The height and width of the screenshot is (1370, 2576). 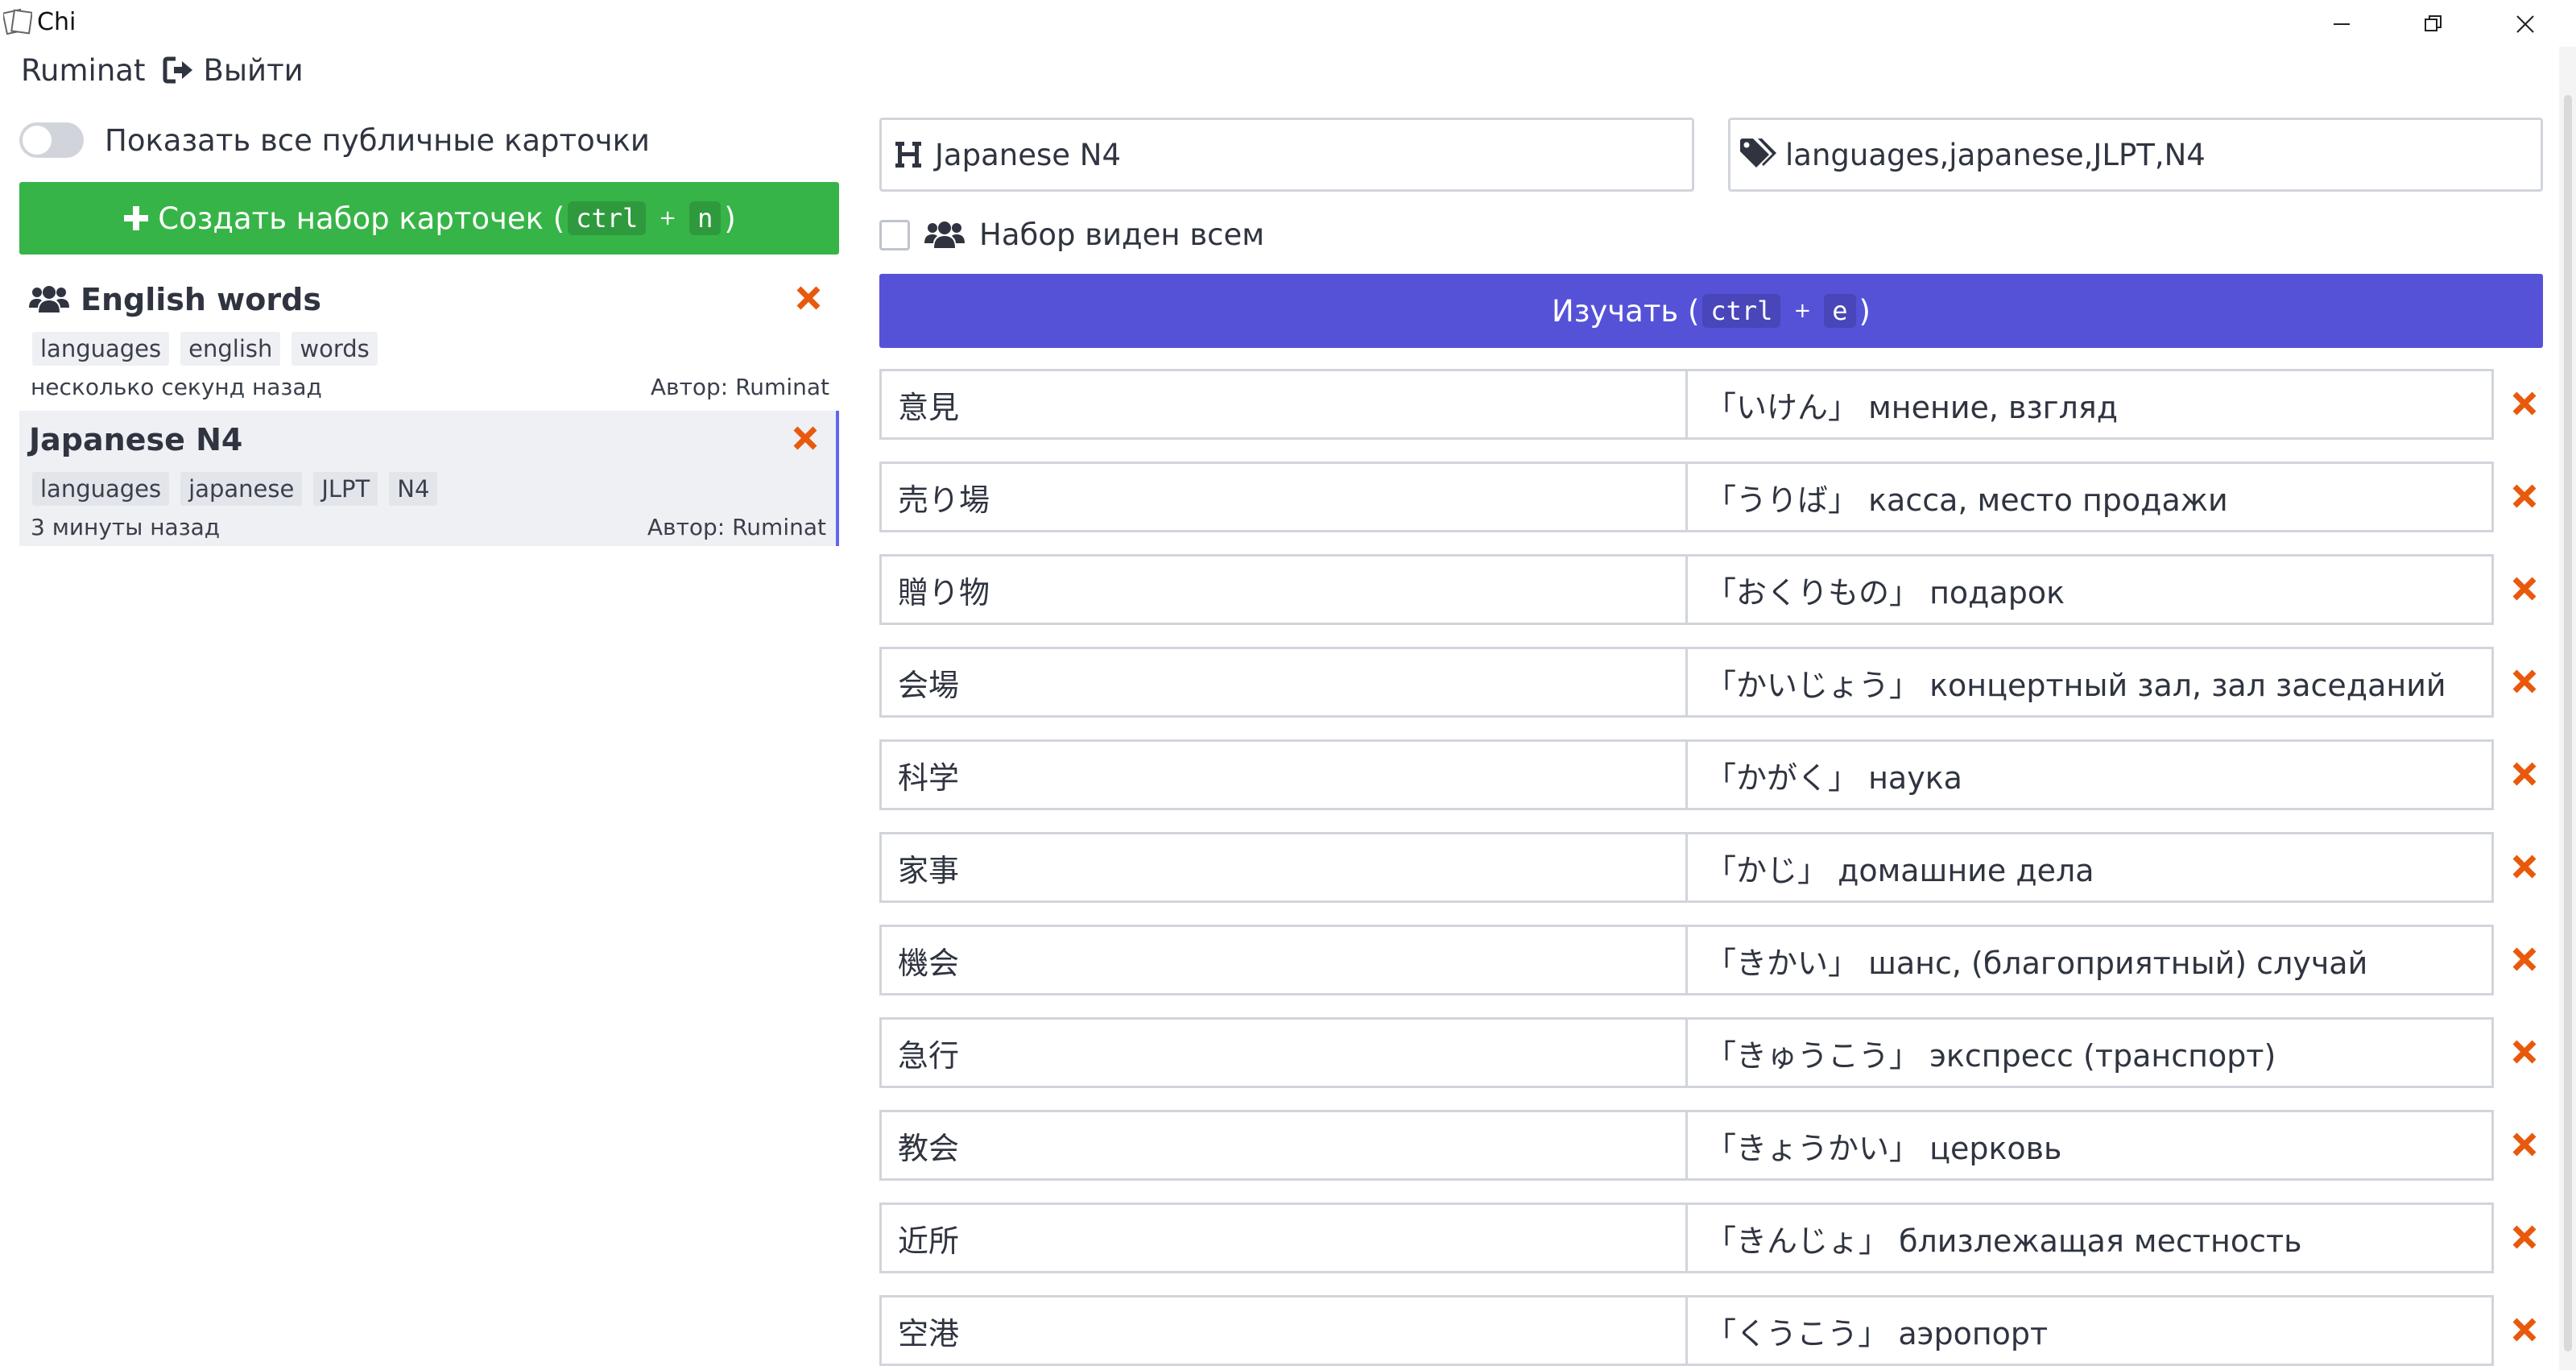 I want to click on card-front-input: 意見, so click(x=1284, y=404).